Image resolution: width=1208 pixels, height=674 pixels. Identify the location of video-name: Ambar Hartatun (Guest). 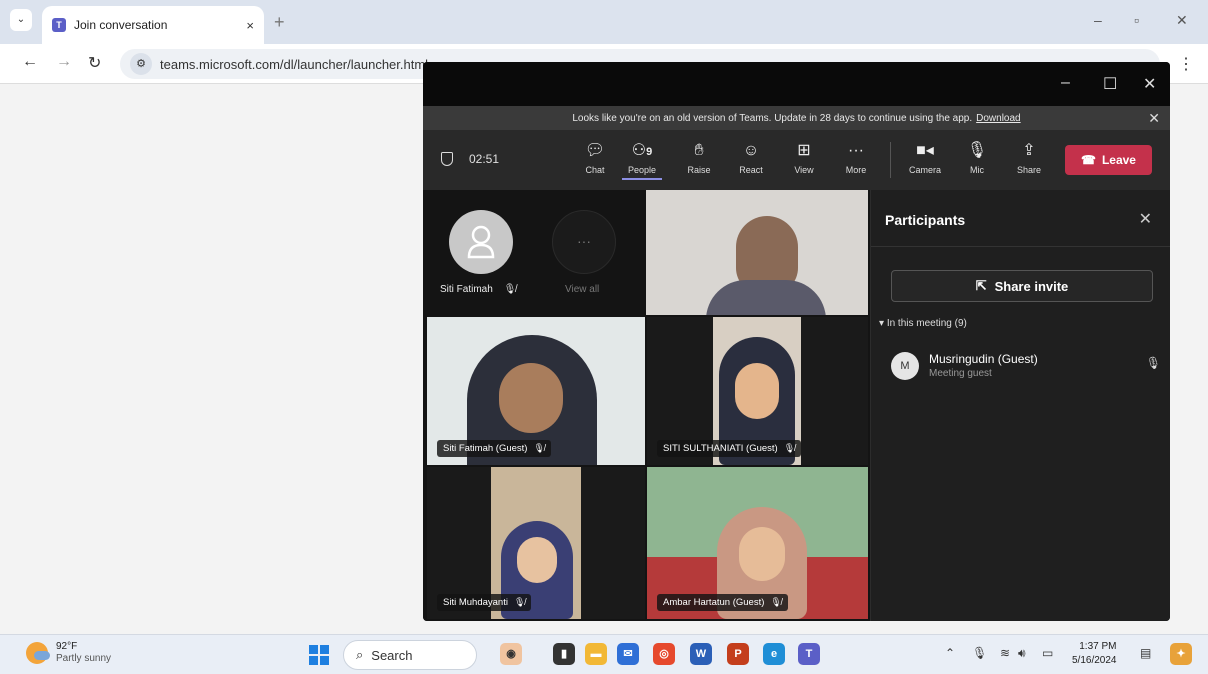
(714, 602).